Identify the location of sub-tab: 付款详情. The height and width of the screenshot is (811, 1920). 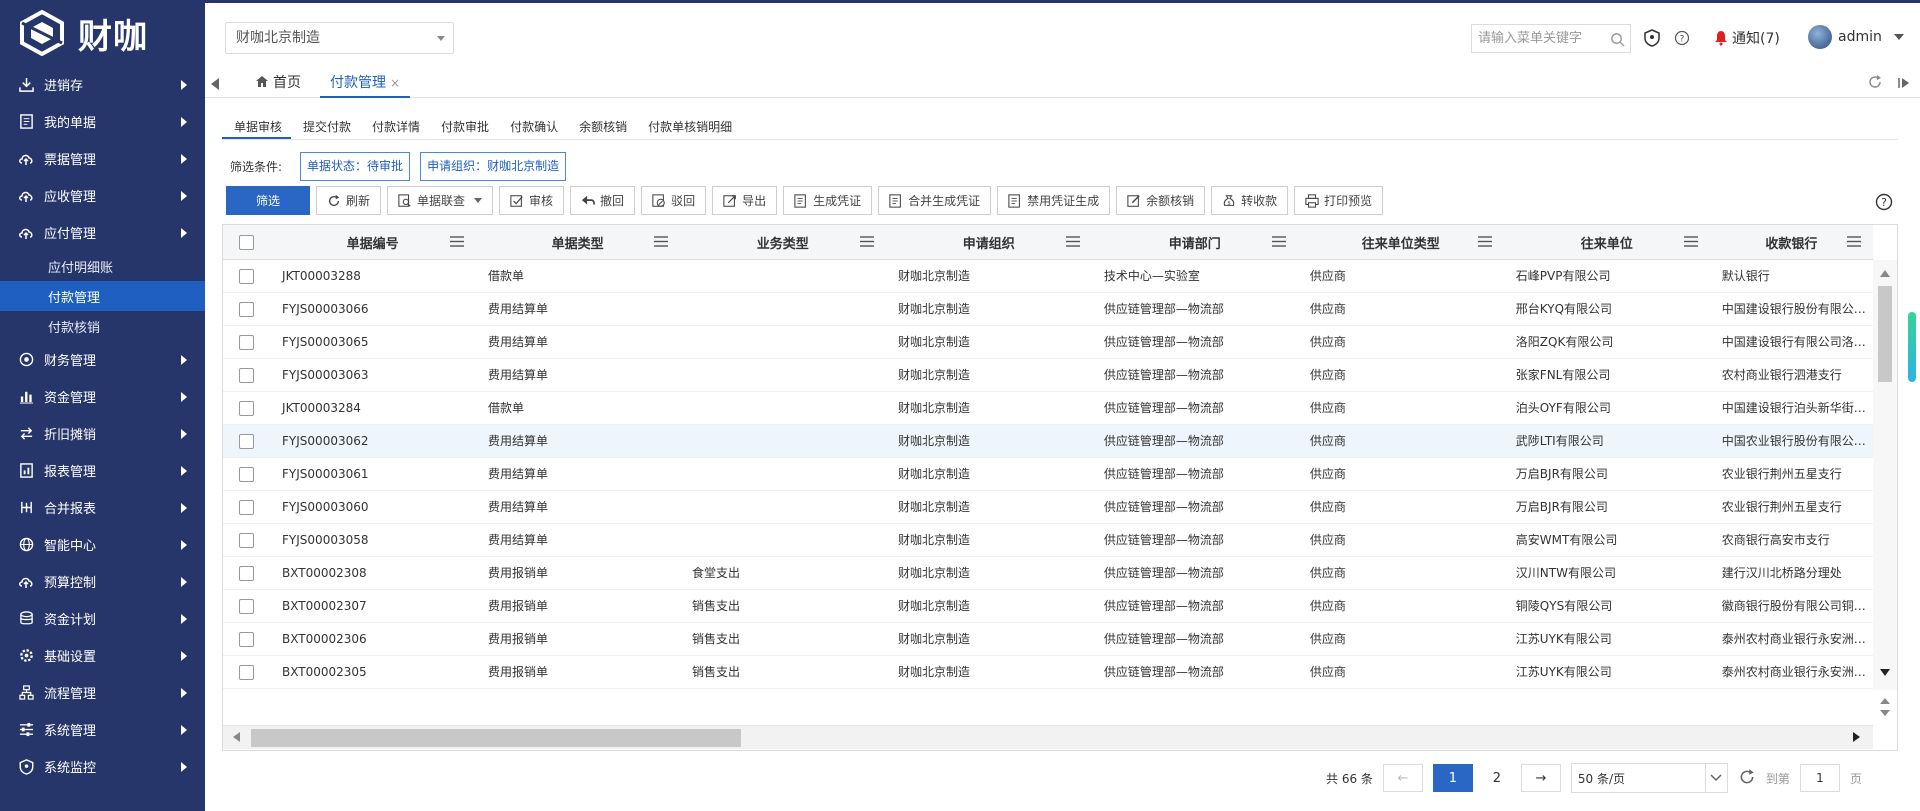
(394, 128).